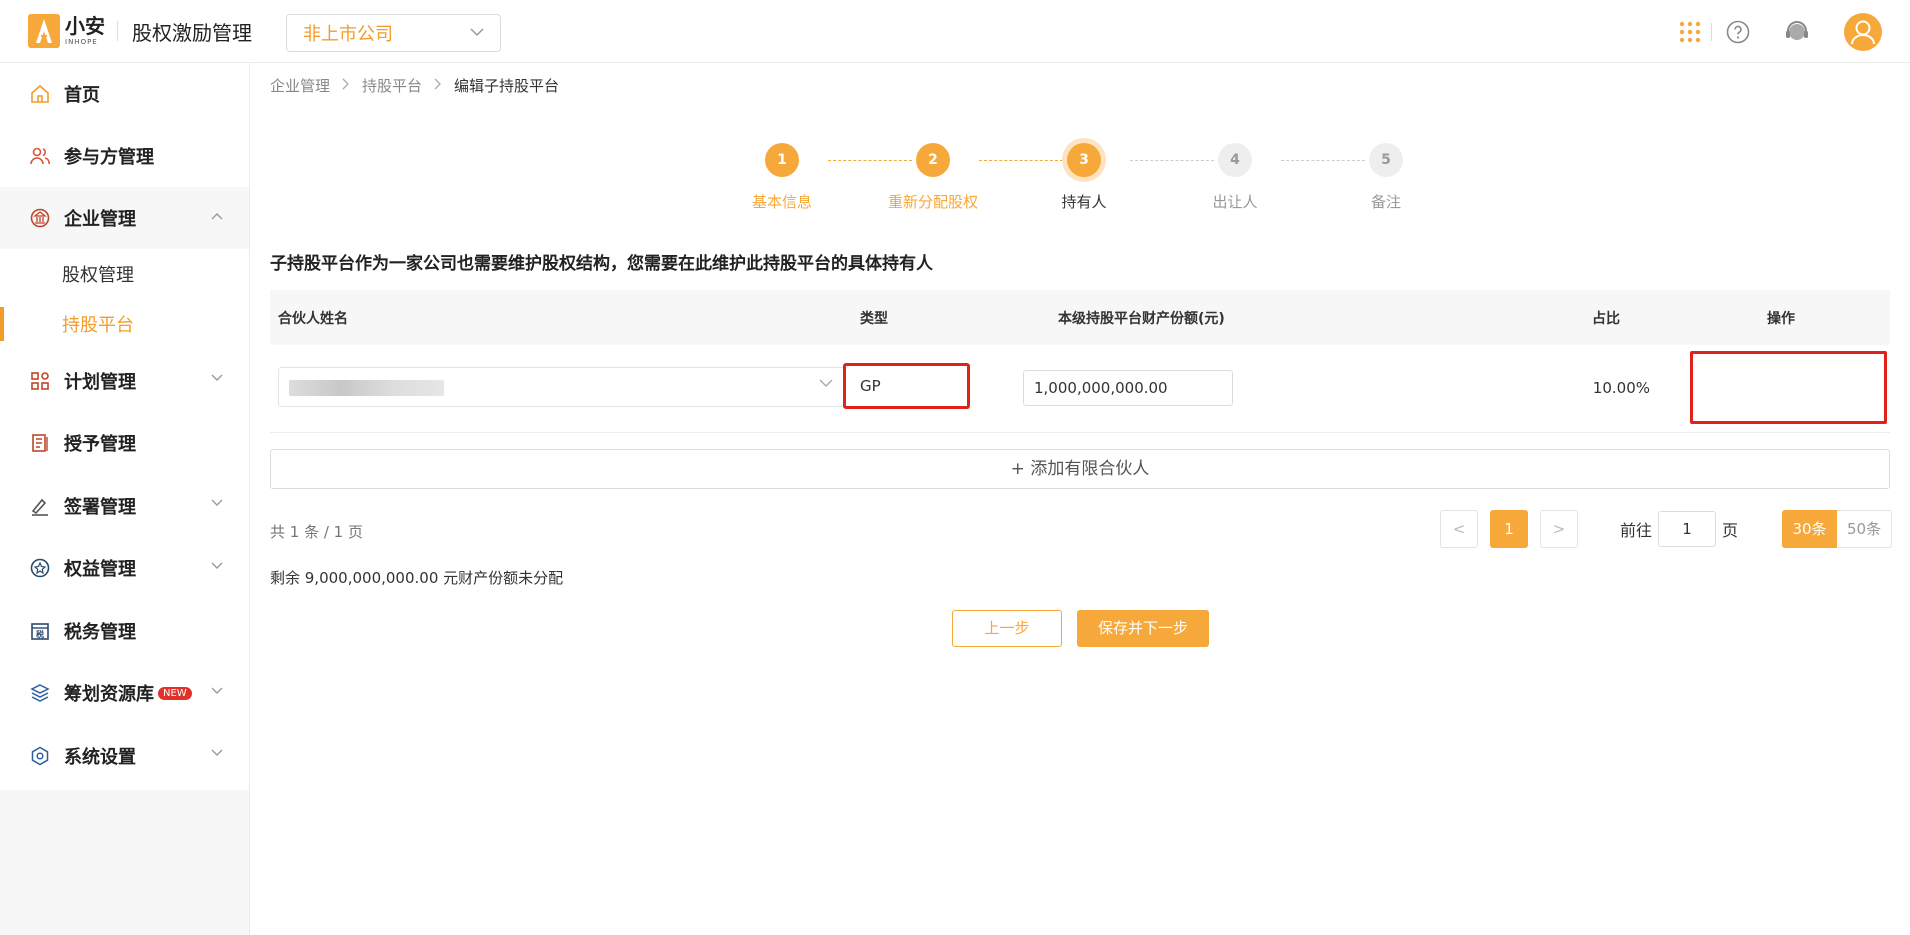 This screenshot has width=1910, height=935. I want to click on redacted-name, so click(366, 388).